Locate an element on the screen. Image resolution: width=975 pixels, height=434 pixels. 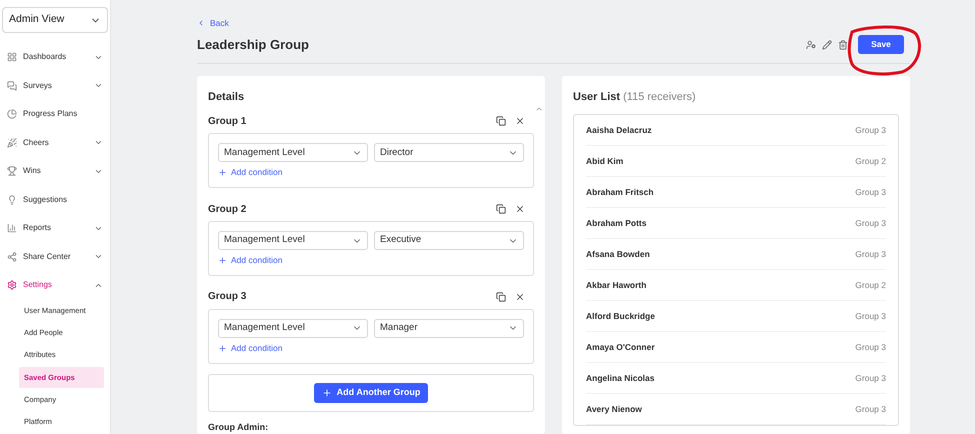
sidebar-item: Cheers is located at coordinates (55, 142).